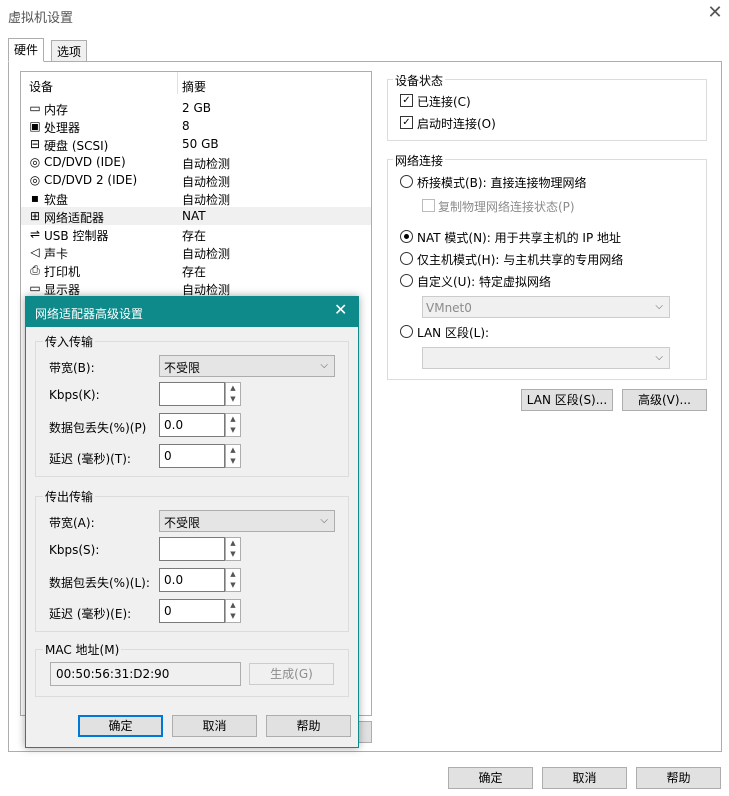  I want to click on device-row: ▭ 内存 2 GB, so click(196, 108).